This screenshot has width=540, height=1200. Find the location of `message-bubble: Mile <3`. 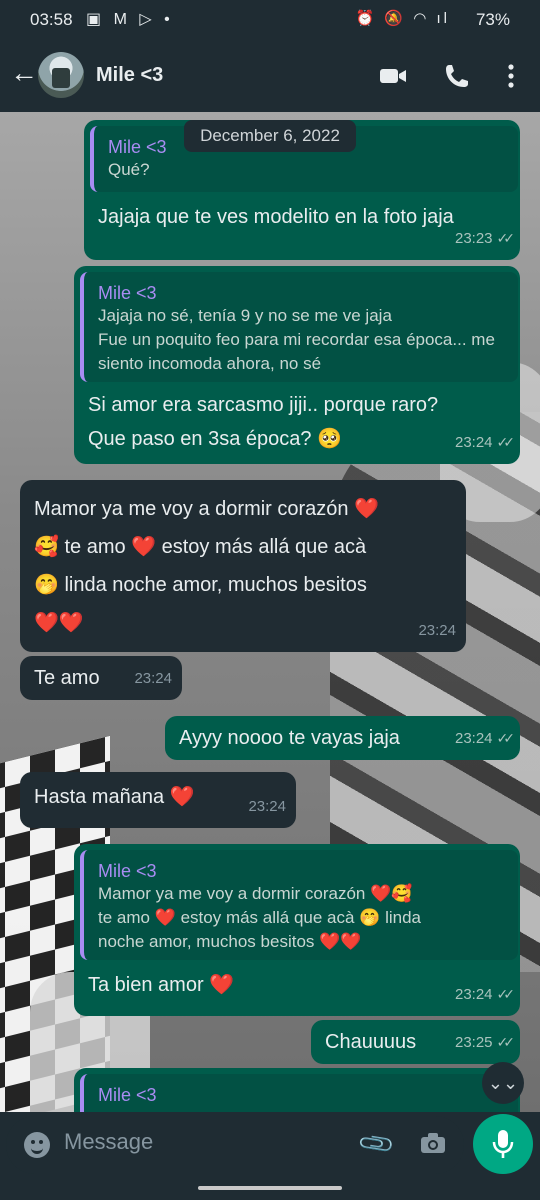

message-bubble: Mile <3 is located at coordinates (297, 1090).